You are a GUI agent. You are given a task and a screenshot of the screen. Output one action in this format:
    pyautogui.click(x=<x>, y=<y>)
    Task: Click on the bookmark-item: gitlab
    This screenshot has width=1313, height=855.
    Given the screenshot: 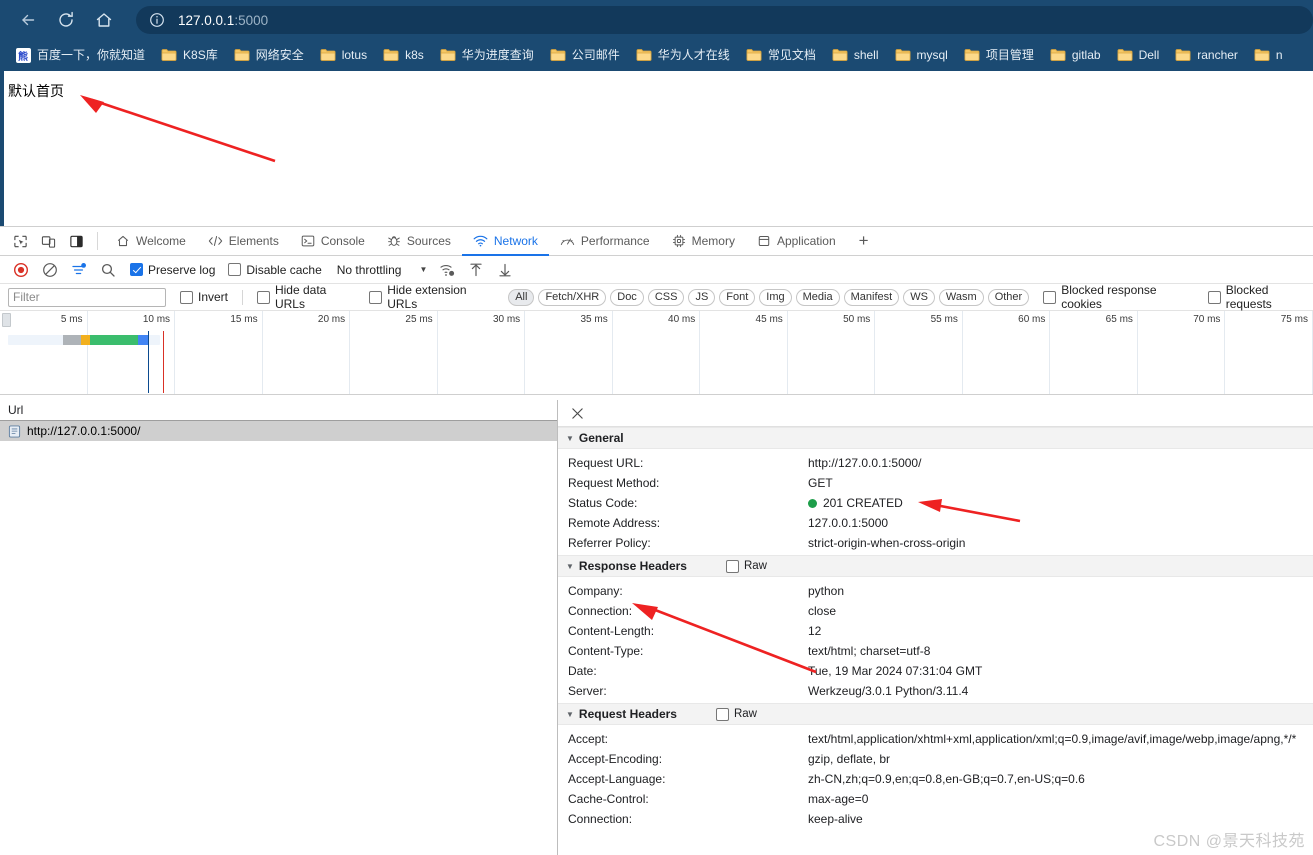 What is the action you would take?
    pyautogui.click(x=1075, y=55)
    